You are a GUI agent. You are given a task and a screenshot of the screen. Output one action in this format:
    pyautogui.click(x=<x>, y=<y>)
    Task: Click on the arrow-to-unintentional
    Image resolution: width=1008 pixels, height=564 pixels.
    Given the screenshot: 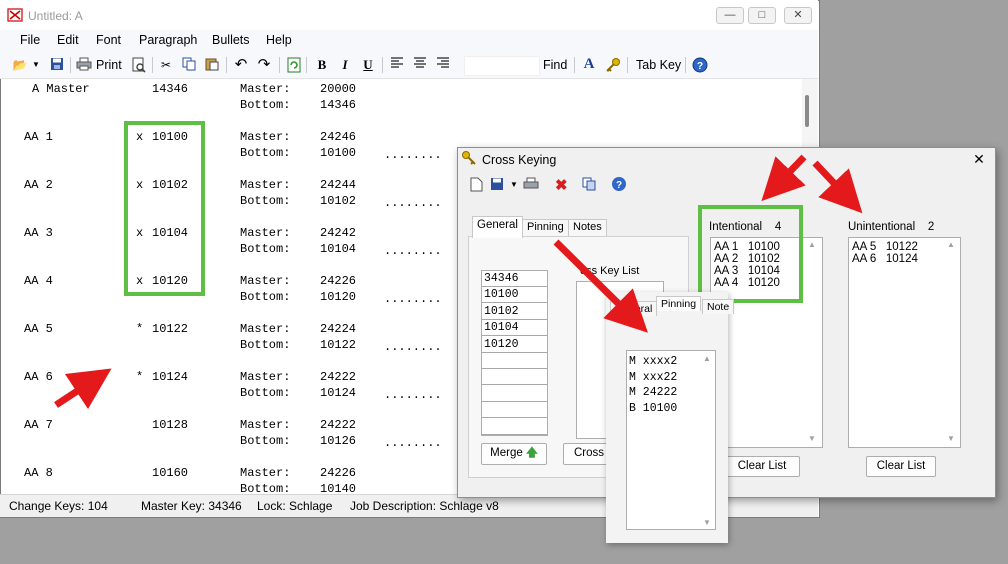 What is the action you would take?
    pyautogui.click(x=837, y=187)
    